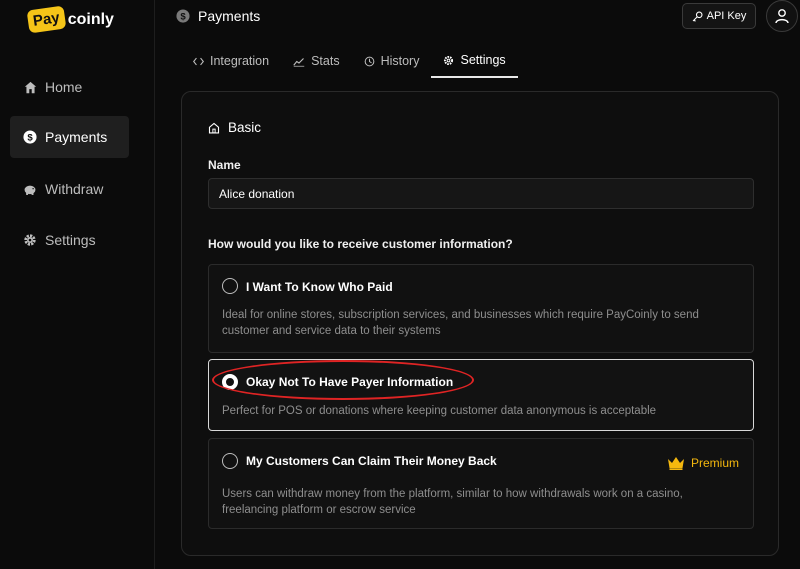  I want to click on option-title: I Want To Know Who Paid, so click(319, 287).